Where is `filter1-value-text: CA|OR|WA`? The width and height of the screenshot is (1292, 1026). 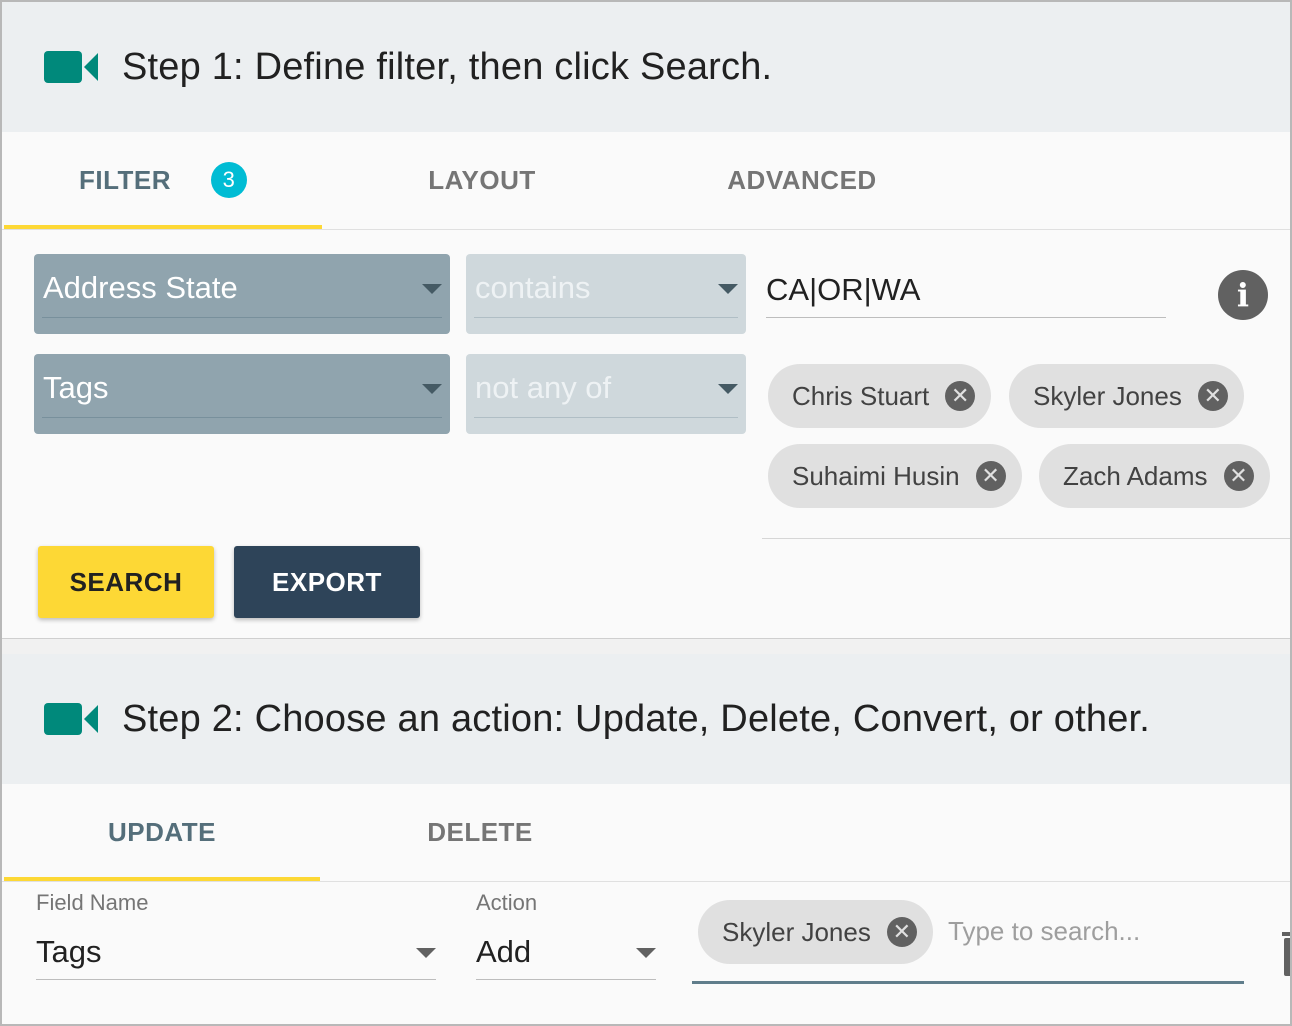 filter1-value-text: CA|OR|WA is located at coordinates (843, 289).